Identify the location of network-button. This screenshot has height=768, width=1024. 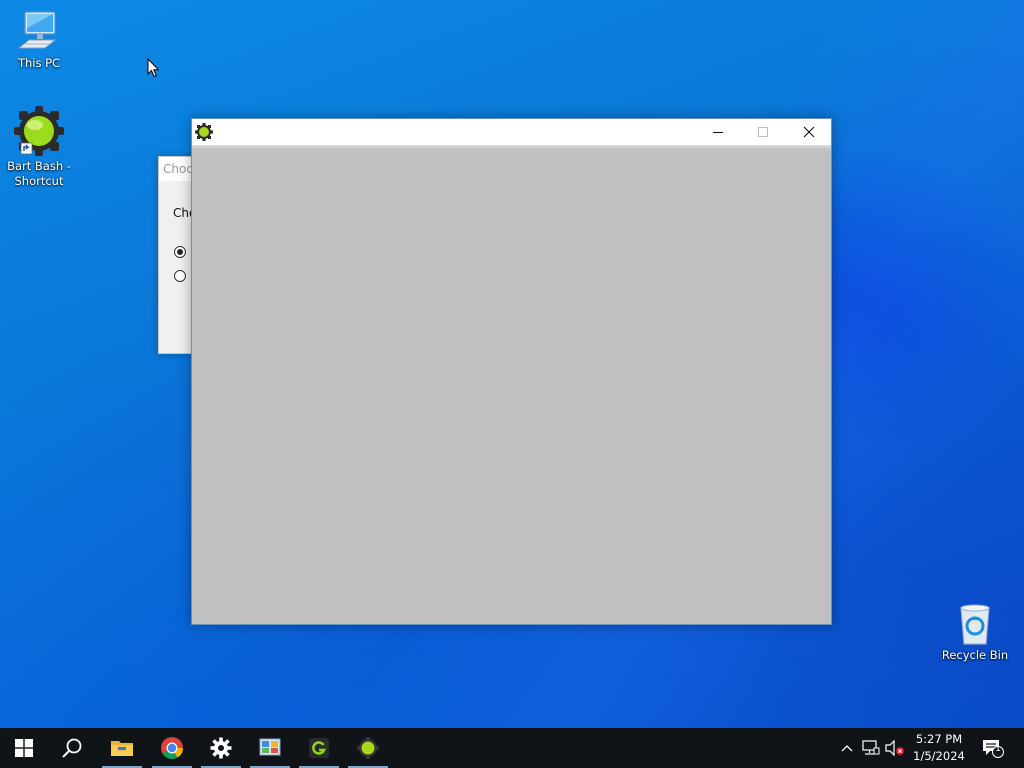
(871, 748).